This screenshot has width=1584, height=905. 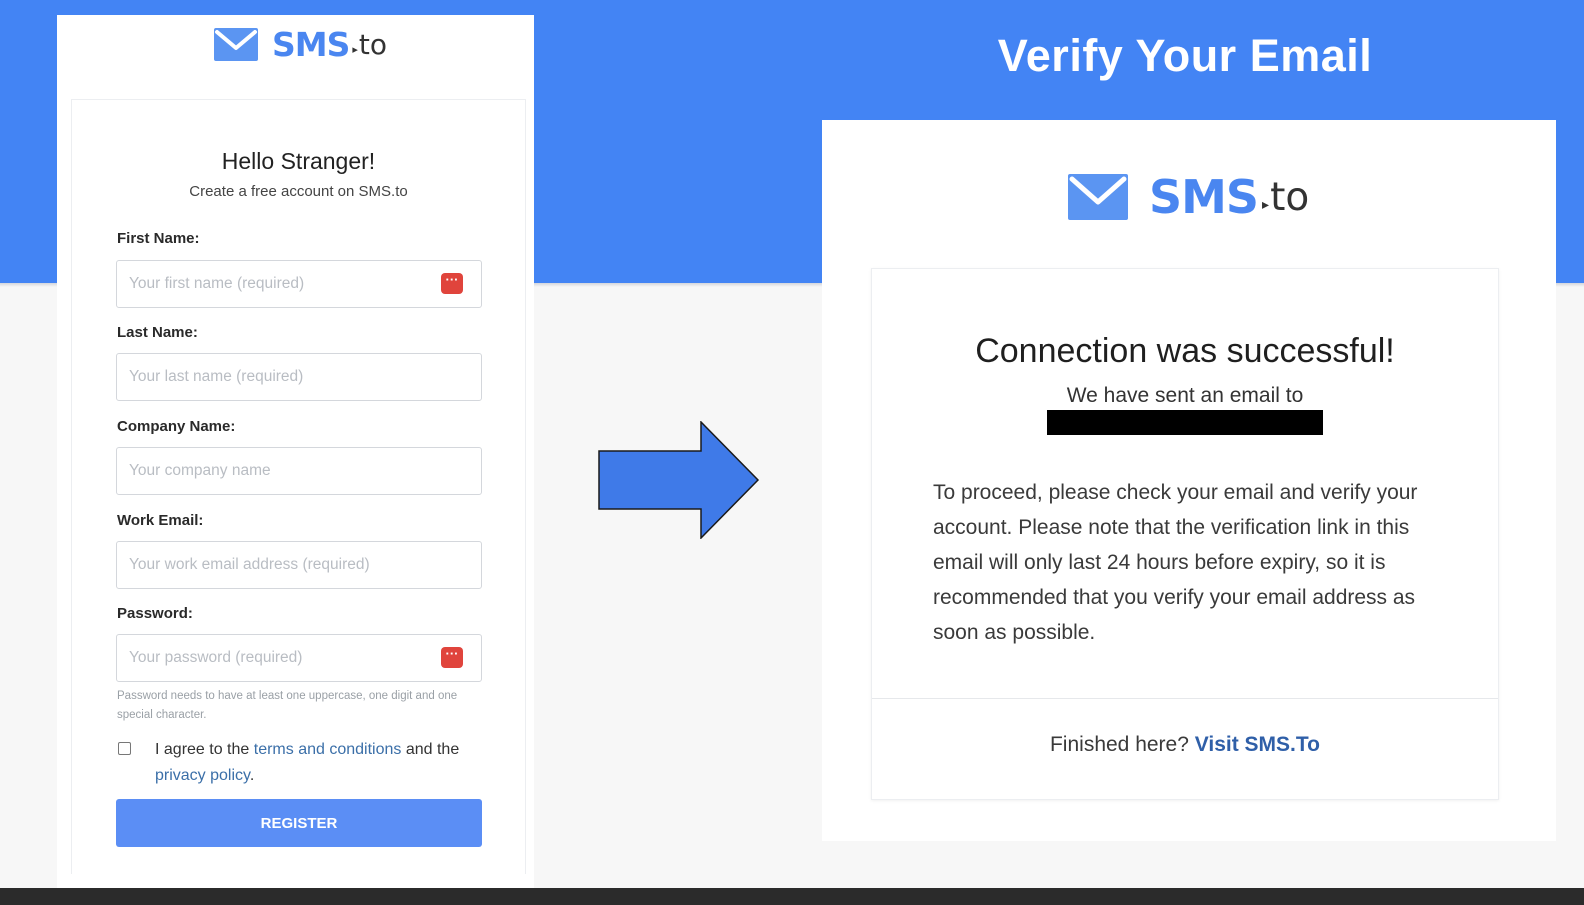 What do you see at coordinates (1185, 422) in the screenshot?
I see `redacted-email-address` at bounding box center [1185, 422].